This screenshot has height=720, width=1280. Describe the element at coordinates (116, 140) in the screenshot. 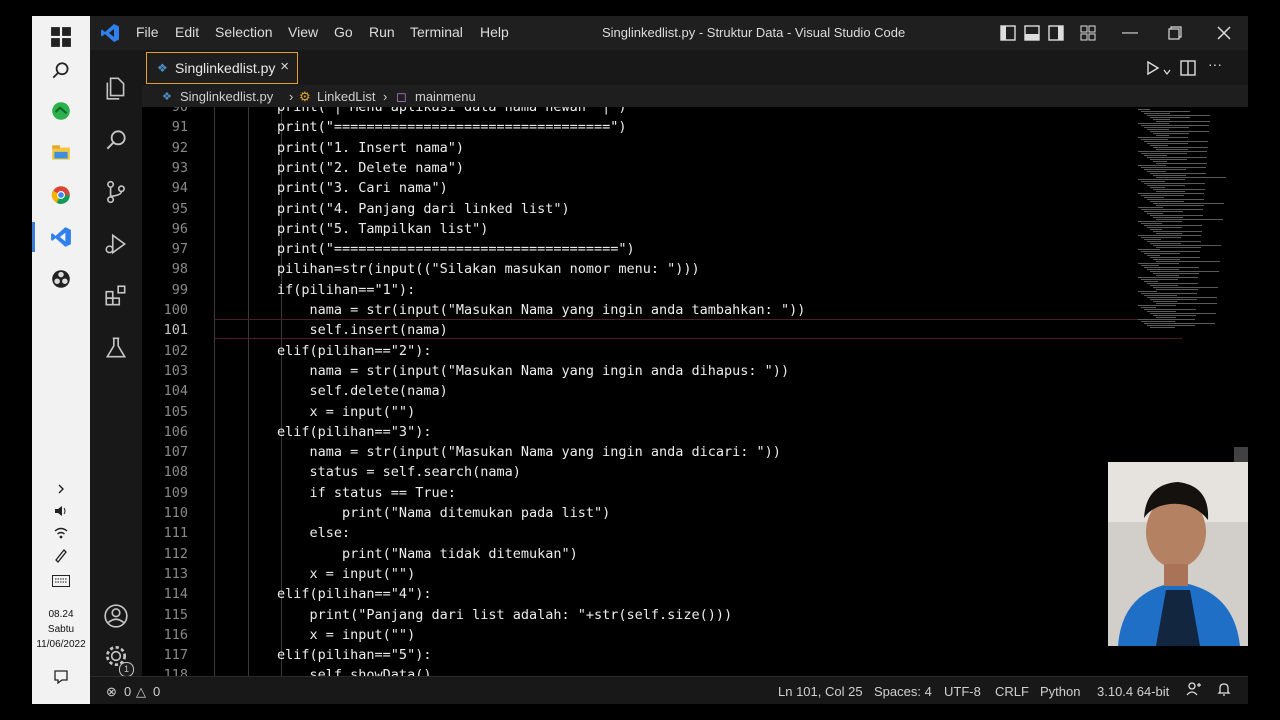

I see `search-view-icon` at that location.